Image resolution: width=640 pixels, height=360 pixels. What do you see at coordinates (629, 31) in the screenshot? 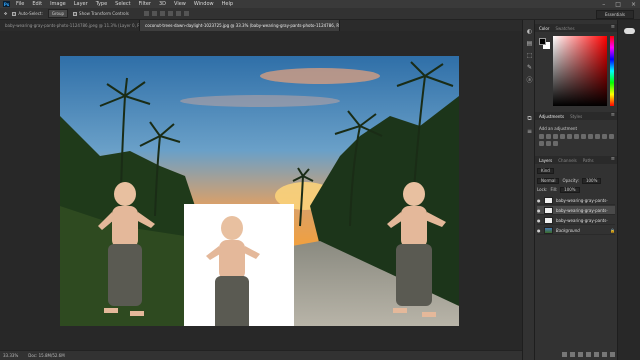
I see `cloud-icon` at bounding box center [629, 31].